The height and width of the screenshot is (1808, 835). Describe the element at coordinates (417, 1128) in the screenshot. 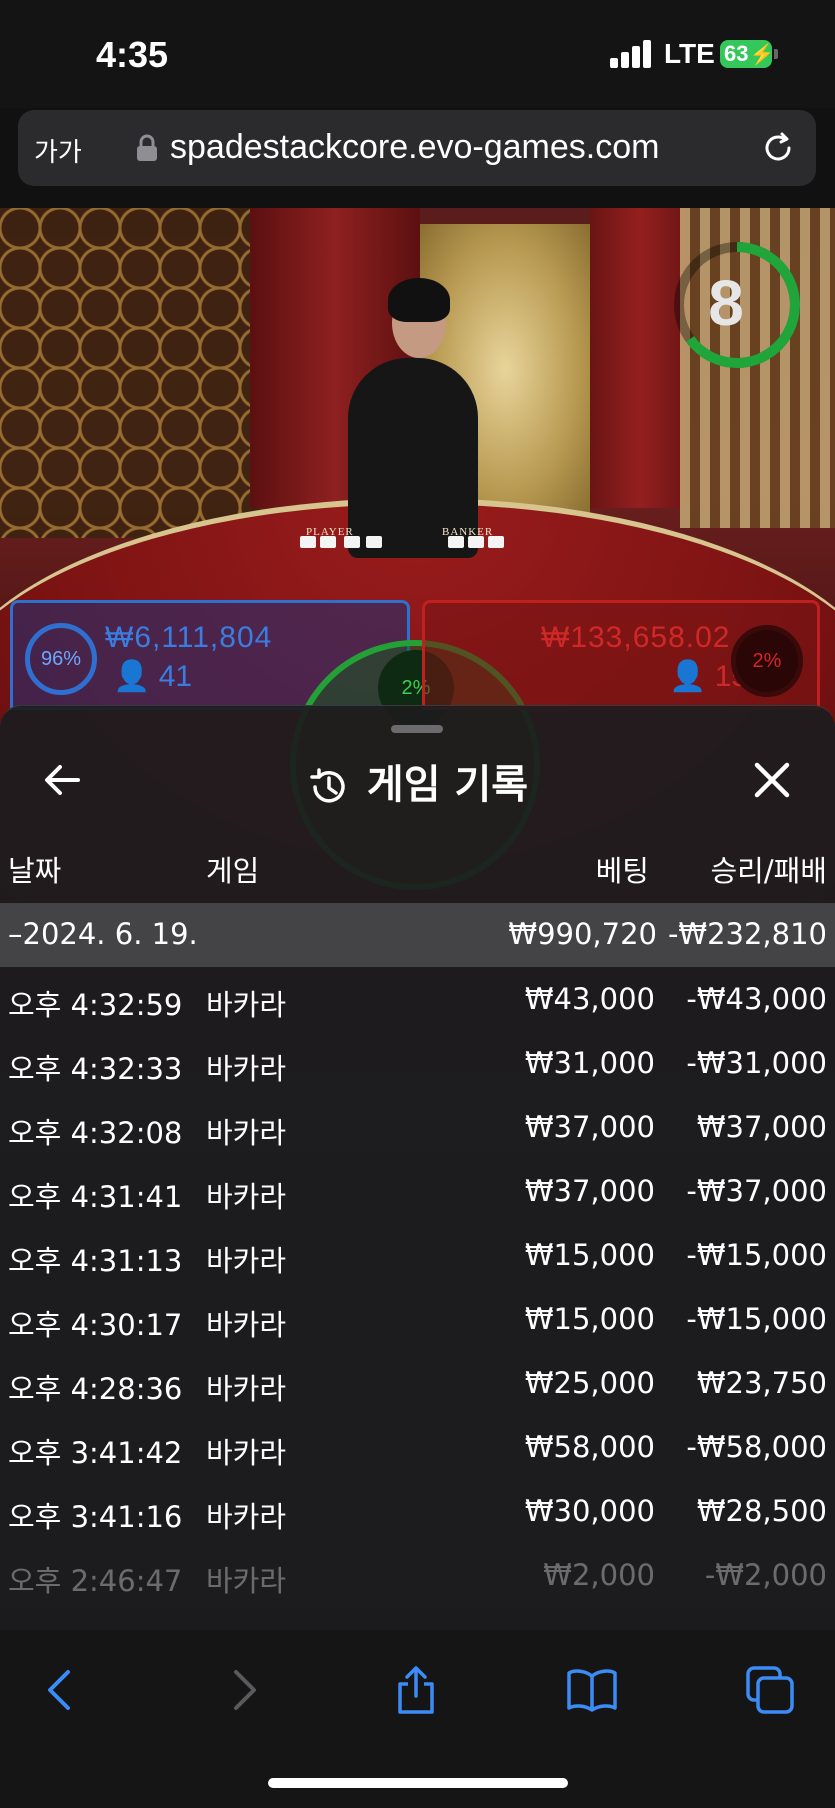

I see `history-row: 오후 4:32:08 바카라 ₩37,000 ₩37,000` at that location.